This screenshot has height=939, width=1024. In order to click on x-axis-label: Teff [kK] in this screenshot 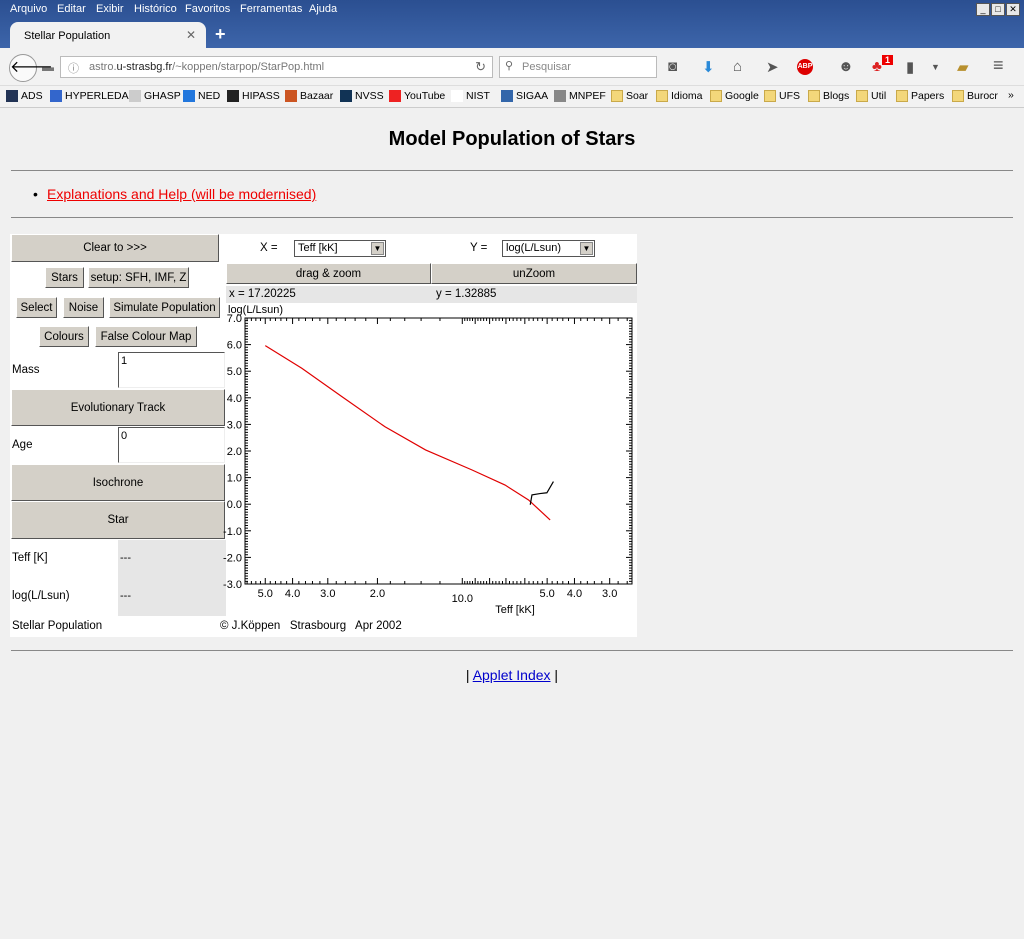, I will do `click(515, 610)`.